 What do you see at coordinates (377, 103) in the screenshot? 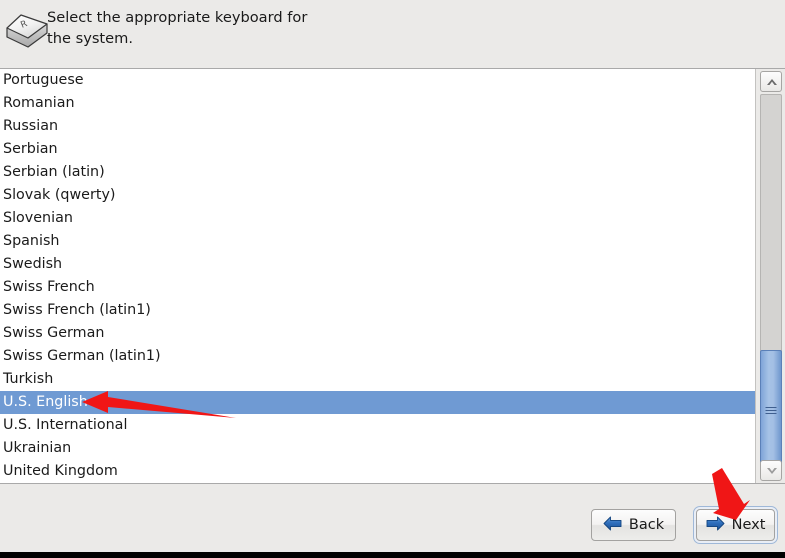
I see `list-item: Romanian` at bounding box center [377, 103].